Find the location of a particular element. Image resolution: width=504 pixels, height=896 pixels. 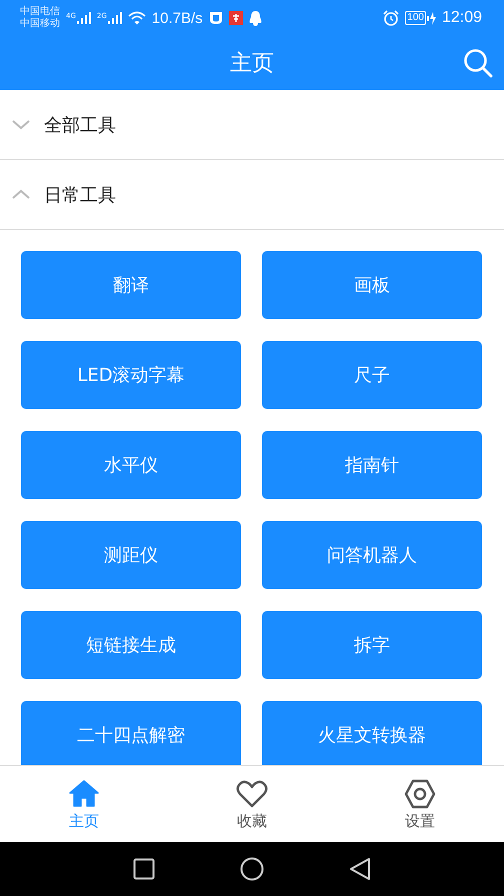

network-speed: 10.7B/s is located at coordinates (177, 18).